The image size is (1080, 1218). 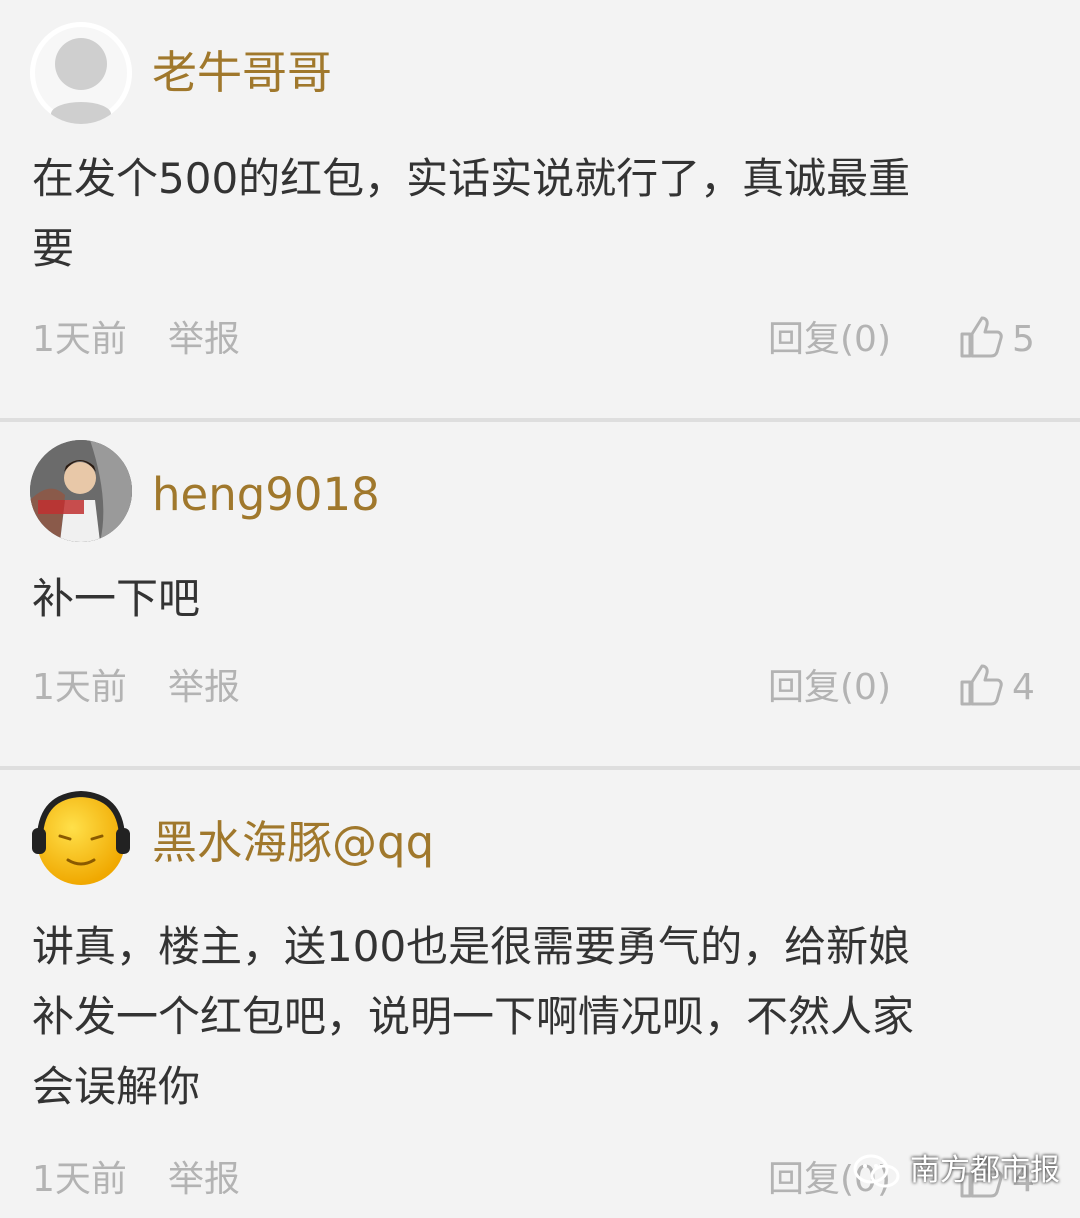 What do you see at coordinates (540, 687) in the screenshot?
I see `comment-meta: 1天前 举报 回复(0) 4` at bounding box center [540, 687].